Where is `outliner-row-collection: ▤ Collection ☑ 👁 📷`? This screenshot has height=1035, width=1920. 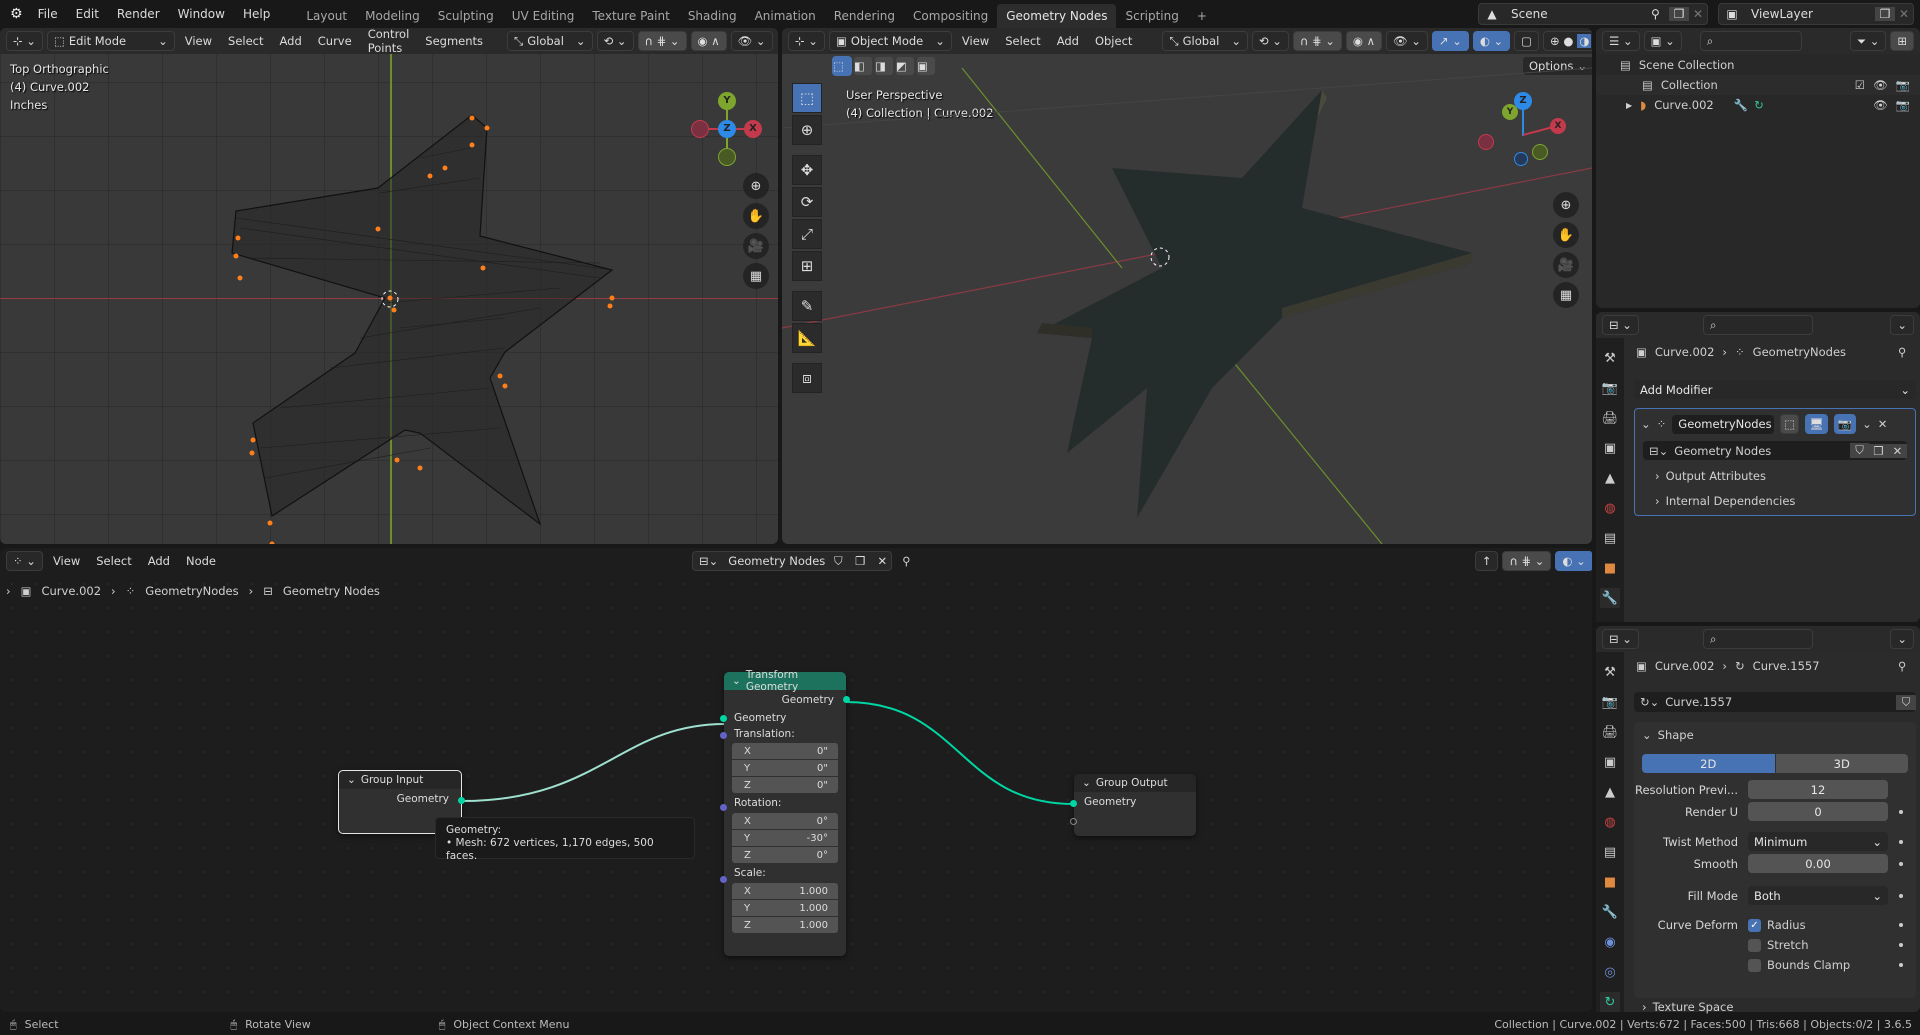
outliner-row-collection: ▤ Collection ☑ 👁 📷 is located at coordinates (1758, 85).